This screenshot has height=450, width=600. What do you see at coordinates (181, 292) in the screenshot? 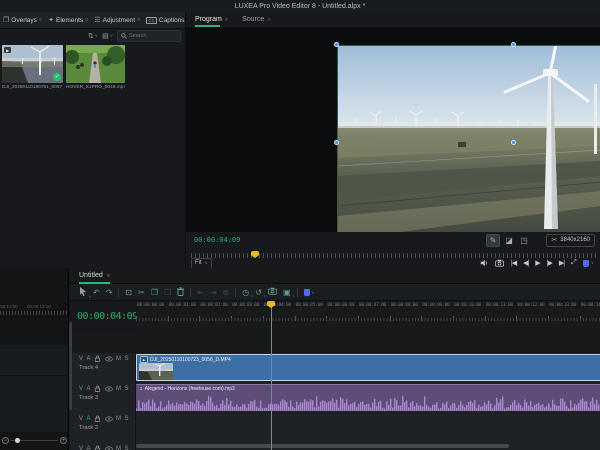
I see `delete-button` at bounding box center [181, 292].